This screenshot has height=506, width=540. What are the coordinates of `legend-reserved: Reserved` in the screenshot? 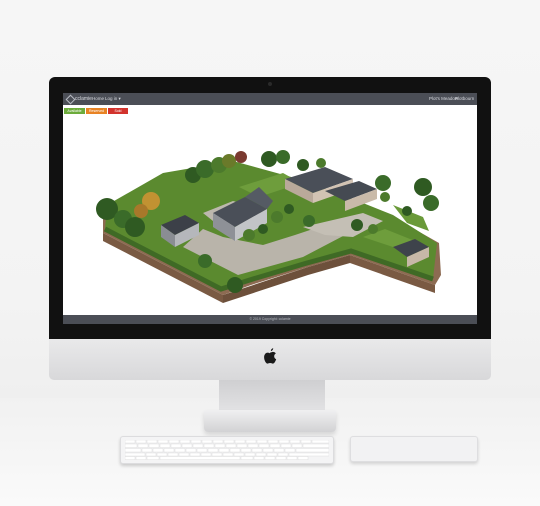 It's located at (96, 111).